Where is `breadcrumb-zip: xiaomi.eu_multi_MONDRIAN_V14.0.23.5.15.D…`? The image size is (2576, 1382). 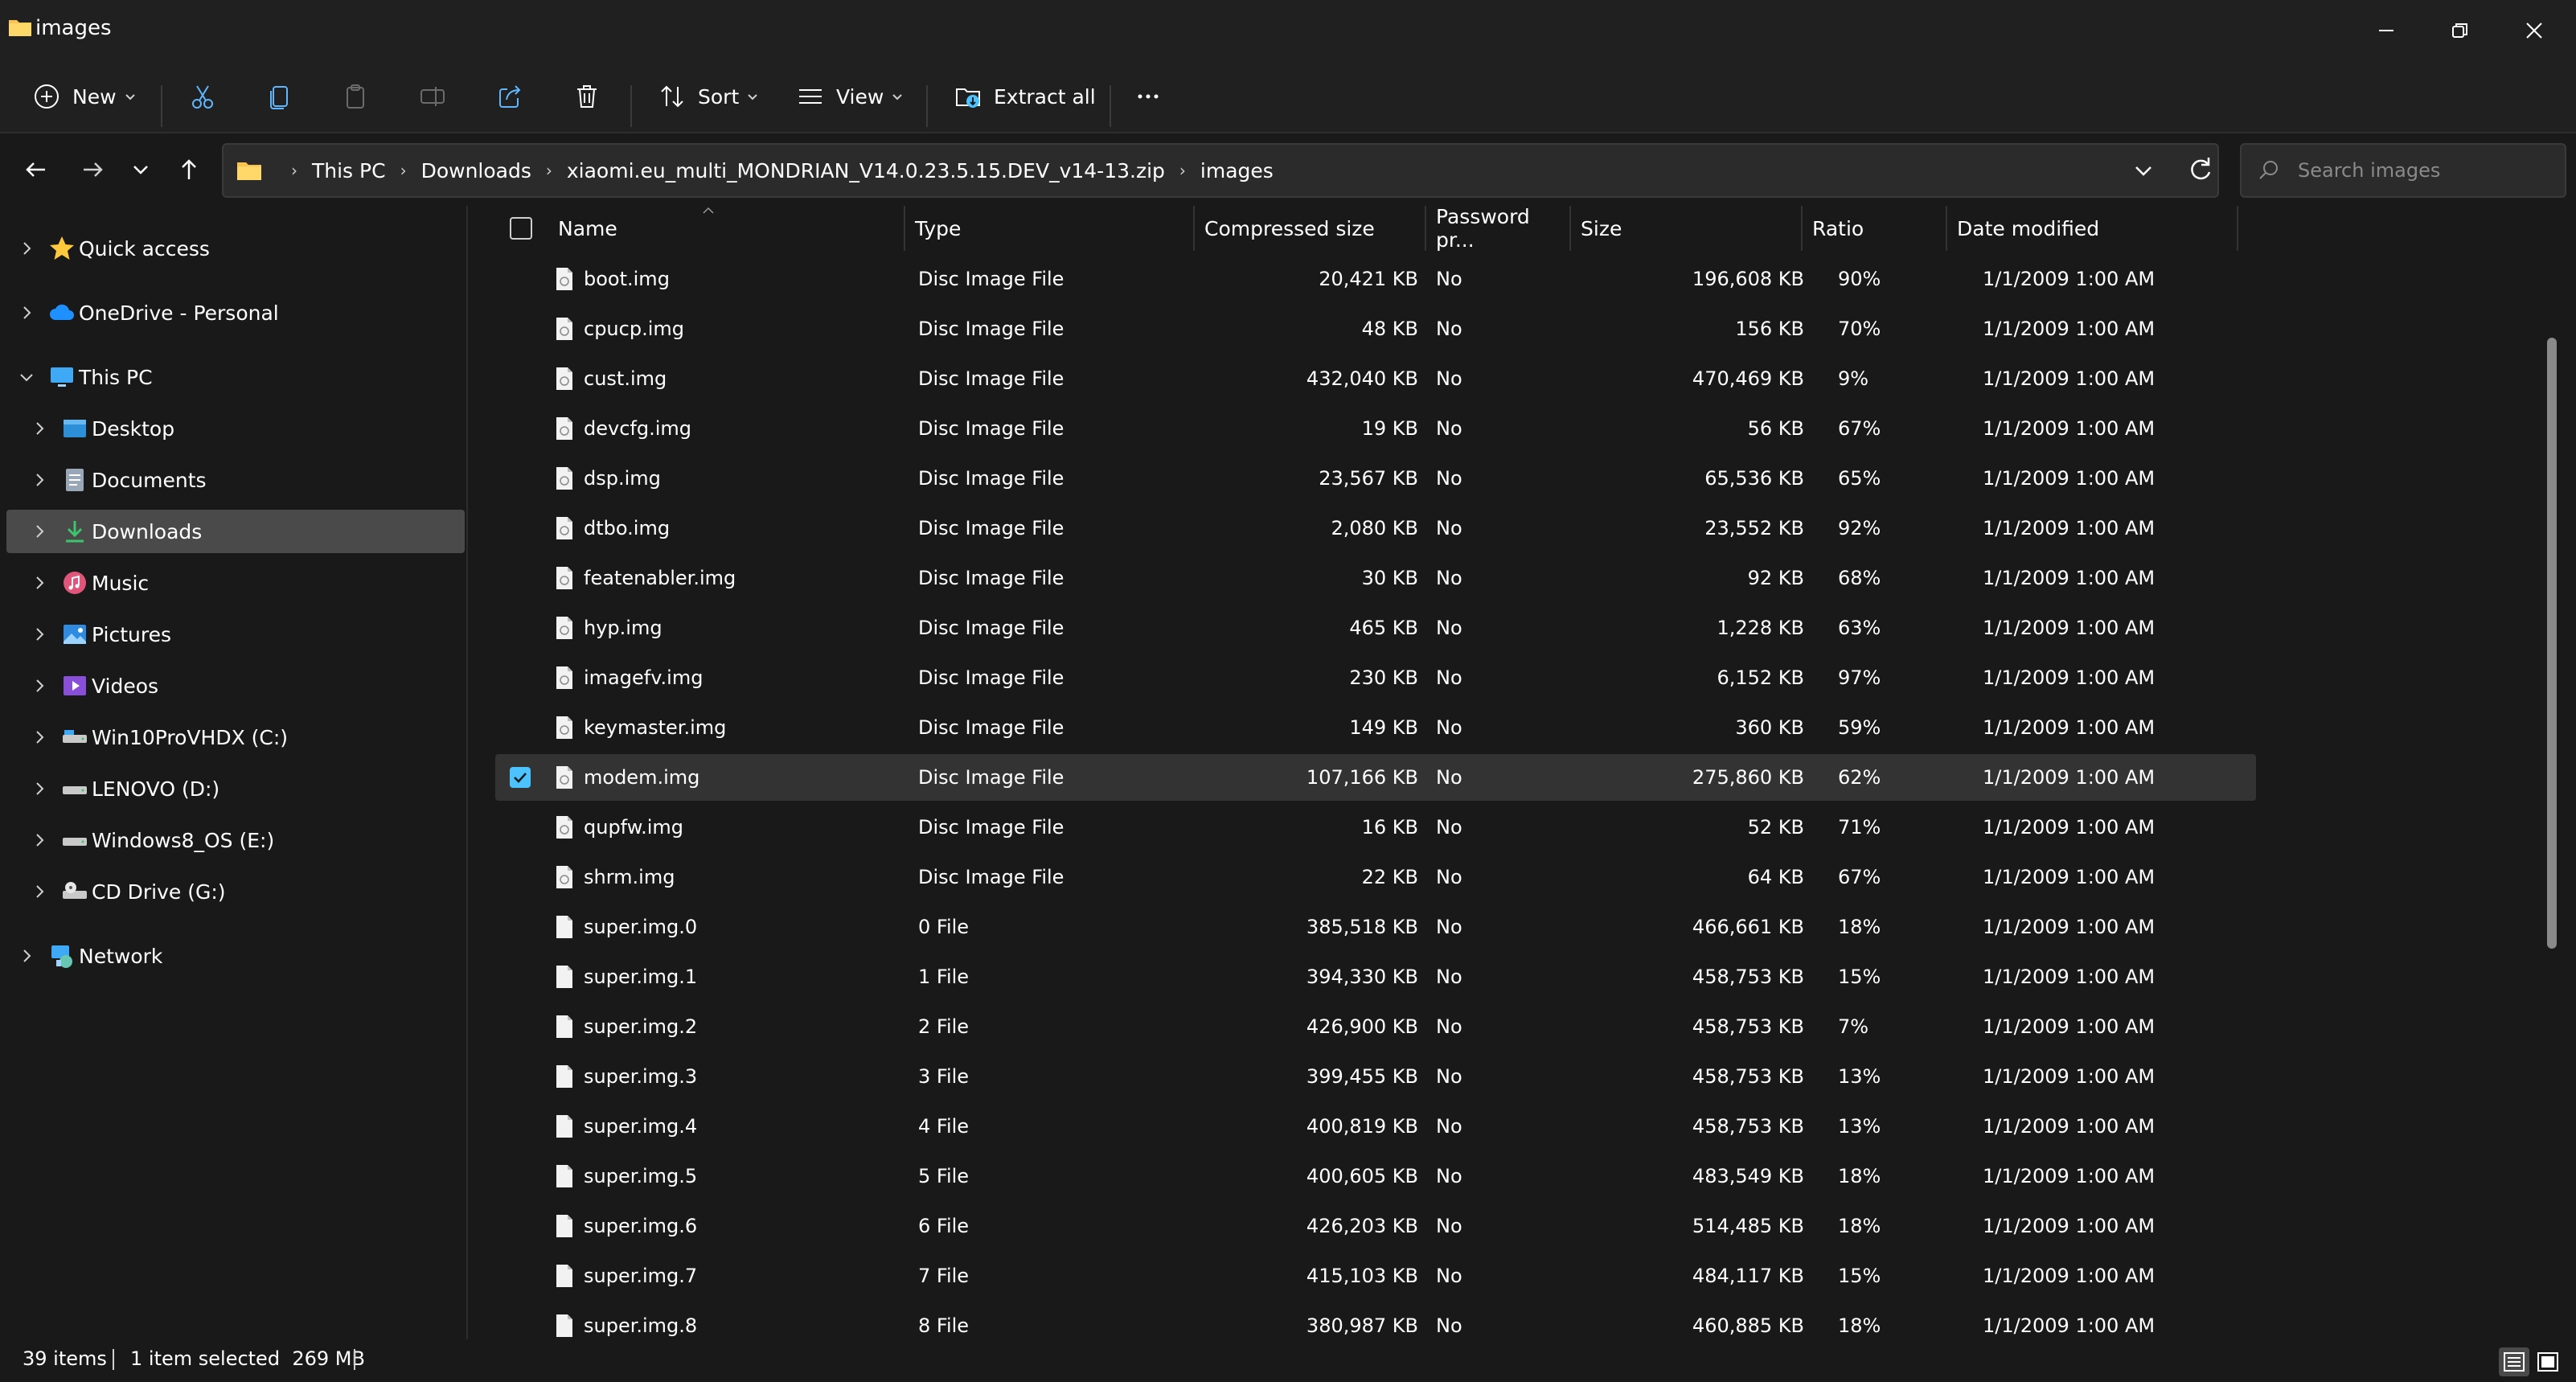
breadcrumb-zip: xiaomi.eu_multi_MONDRIAN_V14.0.23.5.15.D… is located at coordinates (866, 170).